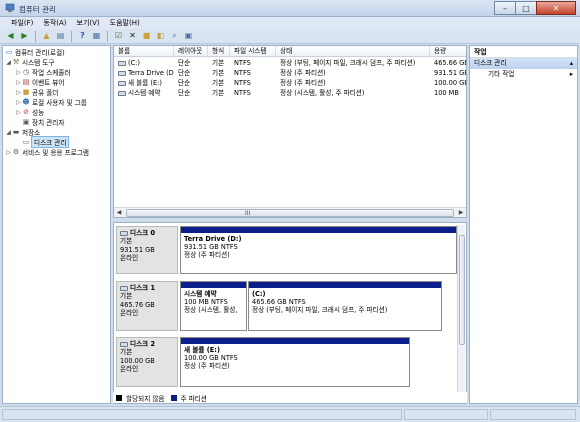 The image size is (580, 422). I want to click on menu-help: 도움말(H), so click(125, 23).